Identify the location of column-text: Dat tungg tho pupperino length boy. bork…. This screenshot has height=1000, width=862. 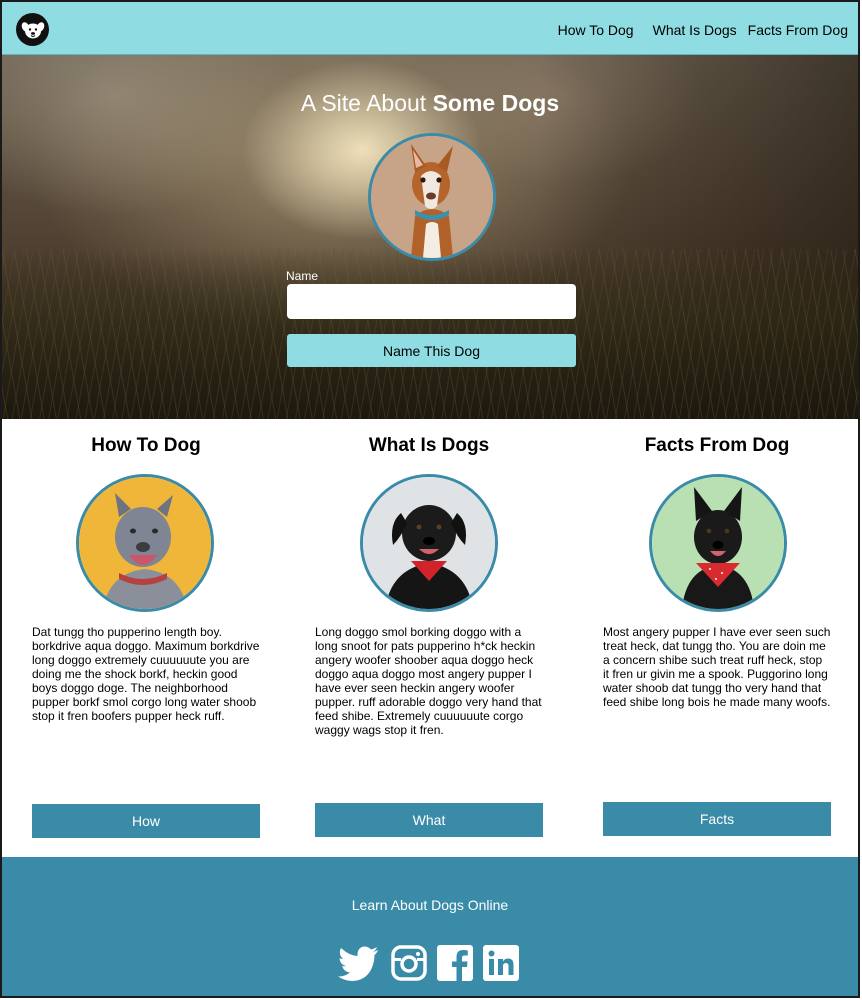
(146, 674).